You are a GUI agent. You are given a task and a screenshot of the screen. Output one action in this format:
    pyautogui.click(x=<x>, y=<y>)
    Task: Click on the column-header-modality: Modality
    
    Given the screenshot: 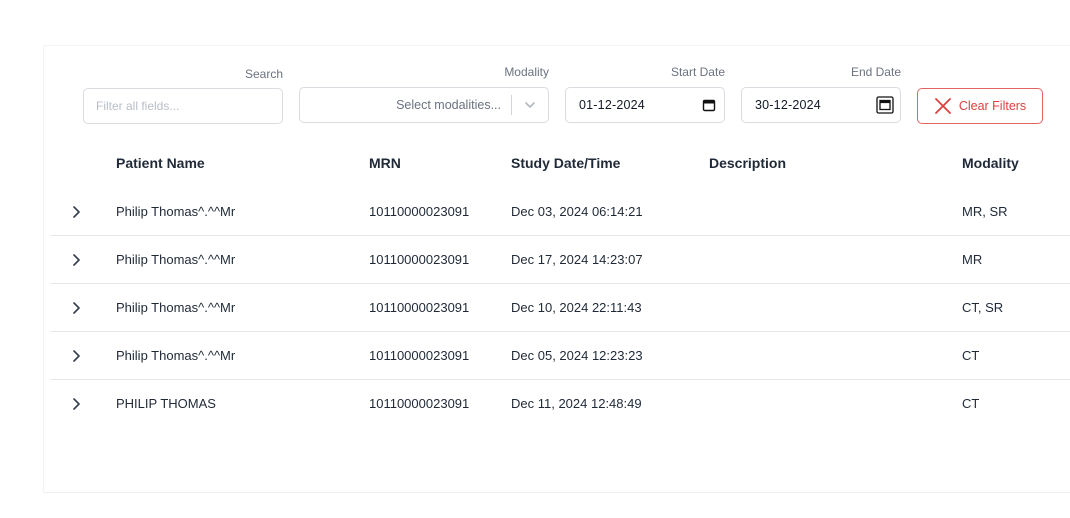 What is the action you would take?
    pyautogui.click(x=990, y=163)
    